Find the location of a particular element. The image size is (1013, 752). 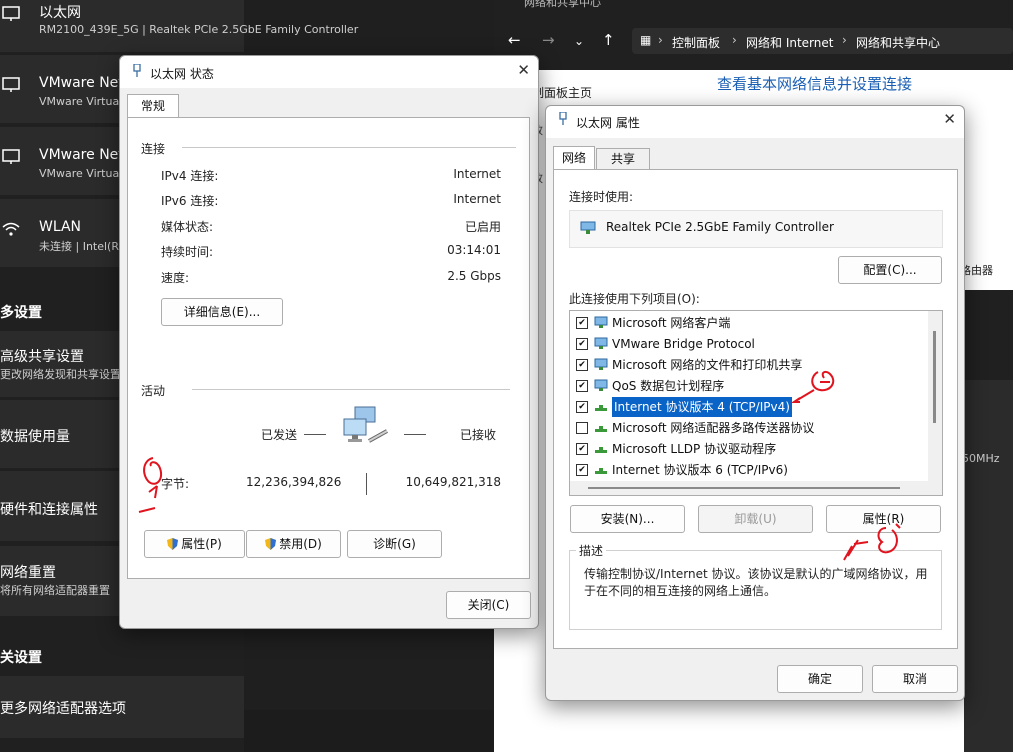

breadcrumb-item: 网络和共享中心 is located at coordinates (898, 42).